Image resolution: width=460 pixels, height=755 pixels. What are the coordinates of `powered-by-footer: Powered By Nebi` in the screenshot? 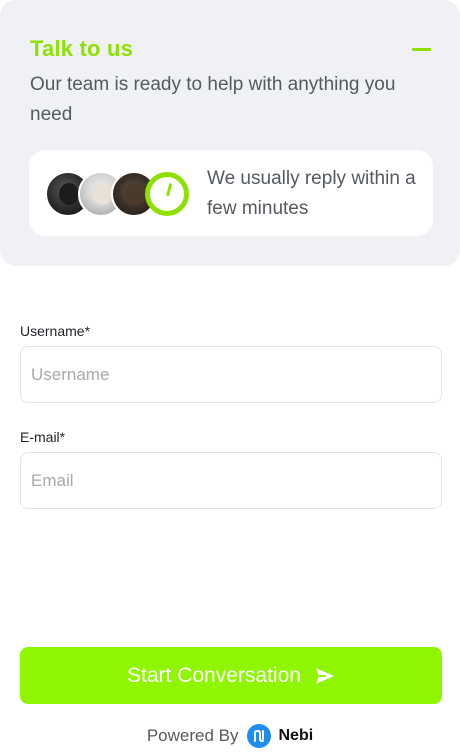 It's located at (230, 736).